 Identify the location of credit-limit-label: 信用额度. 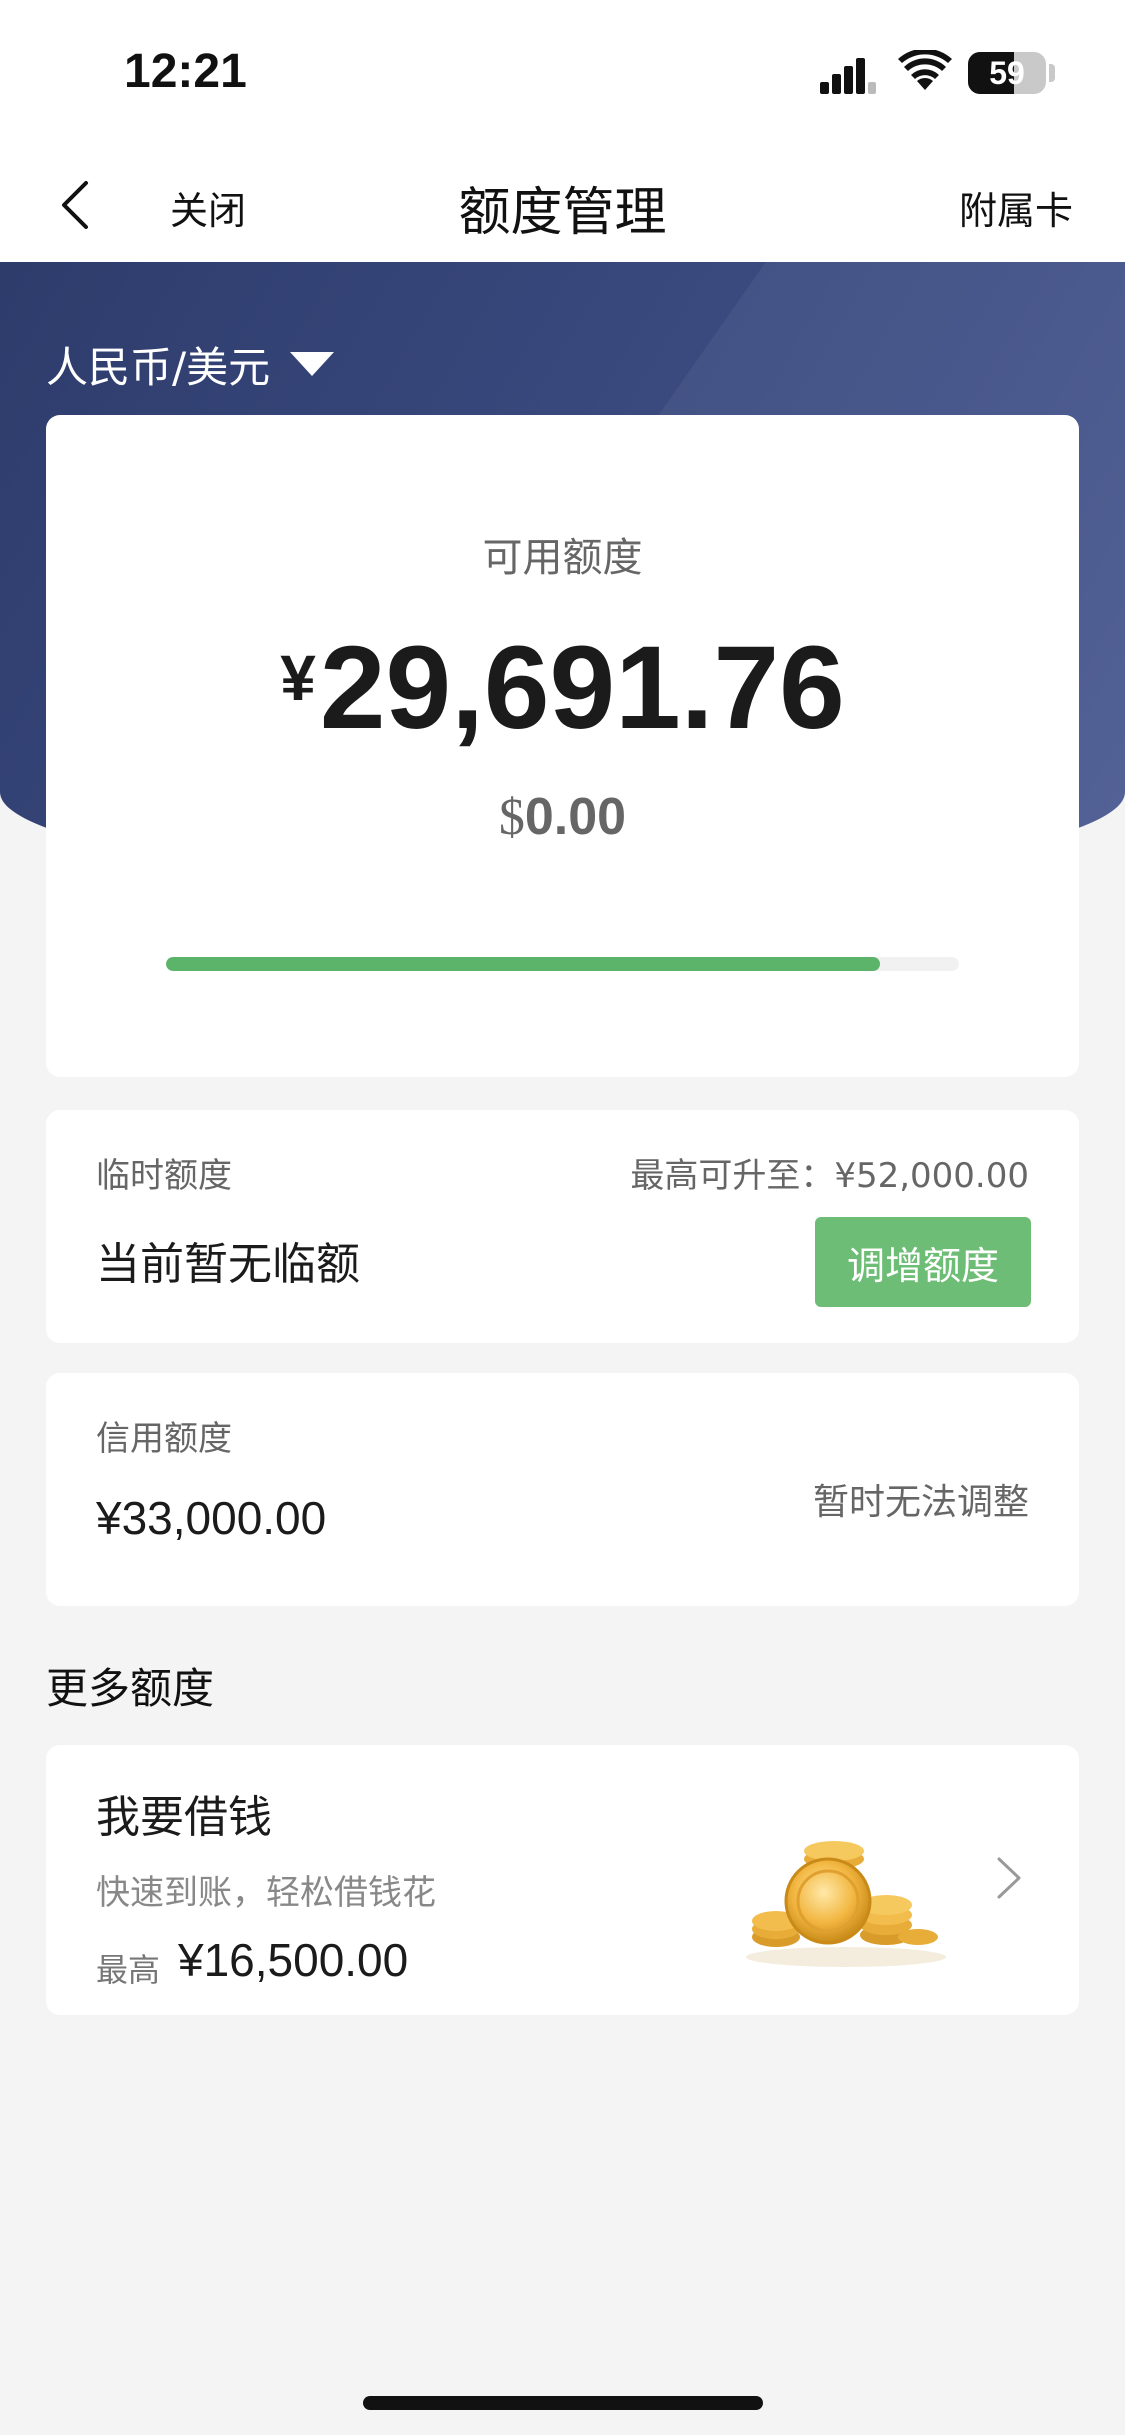
(164, 1439).